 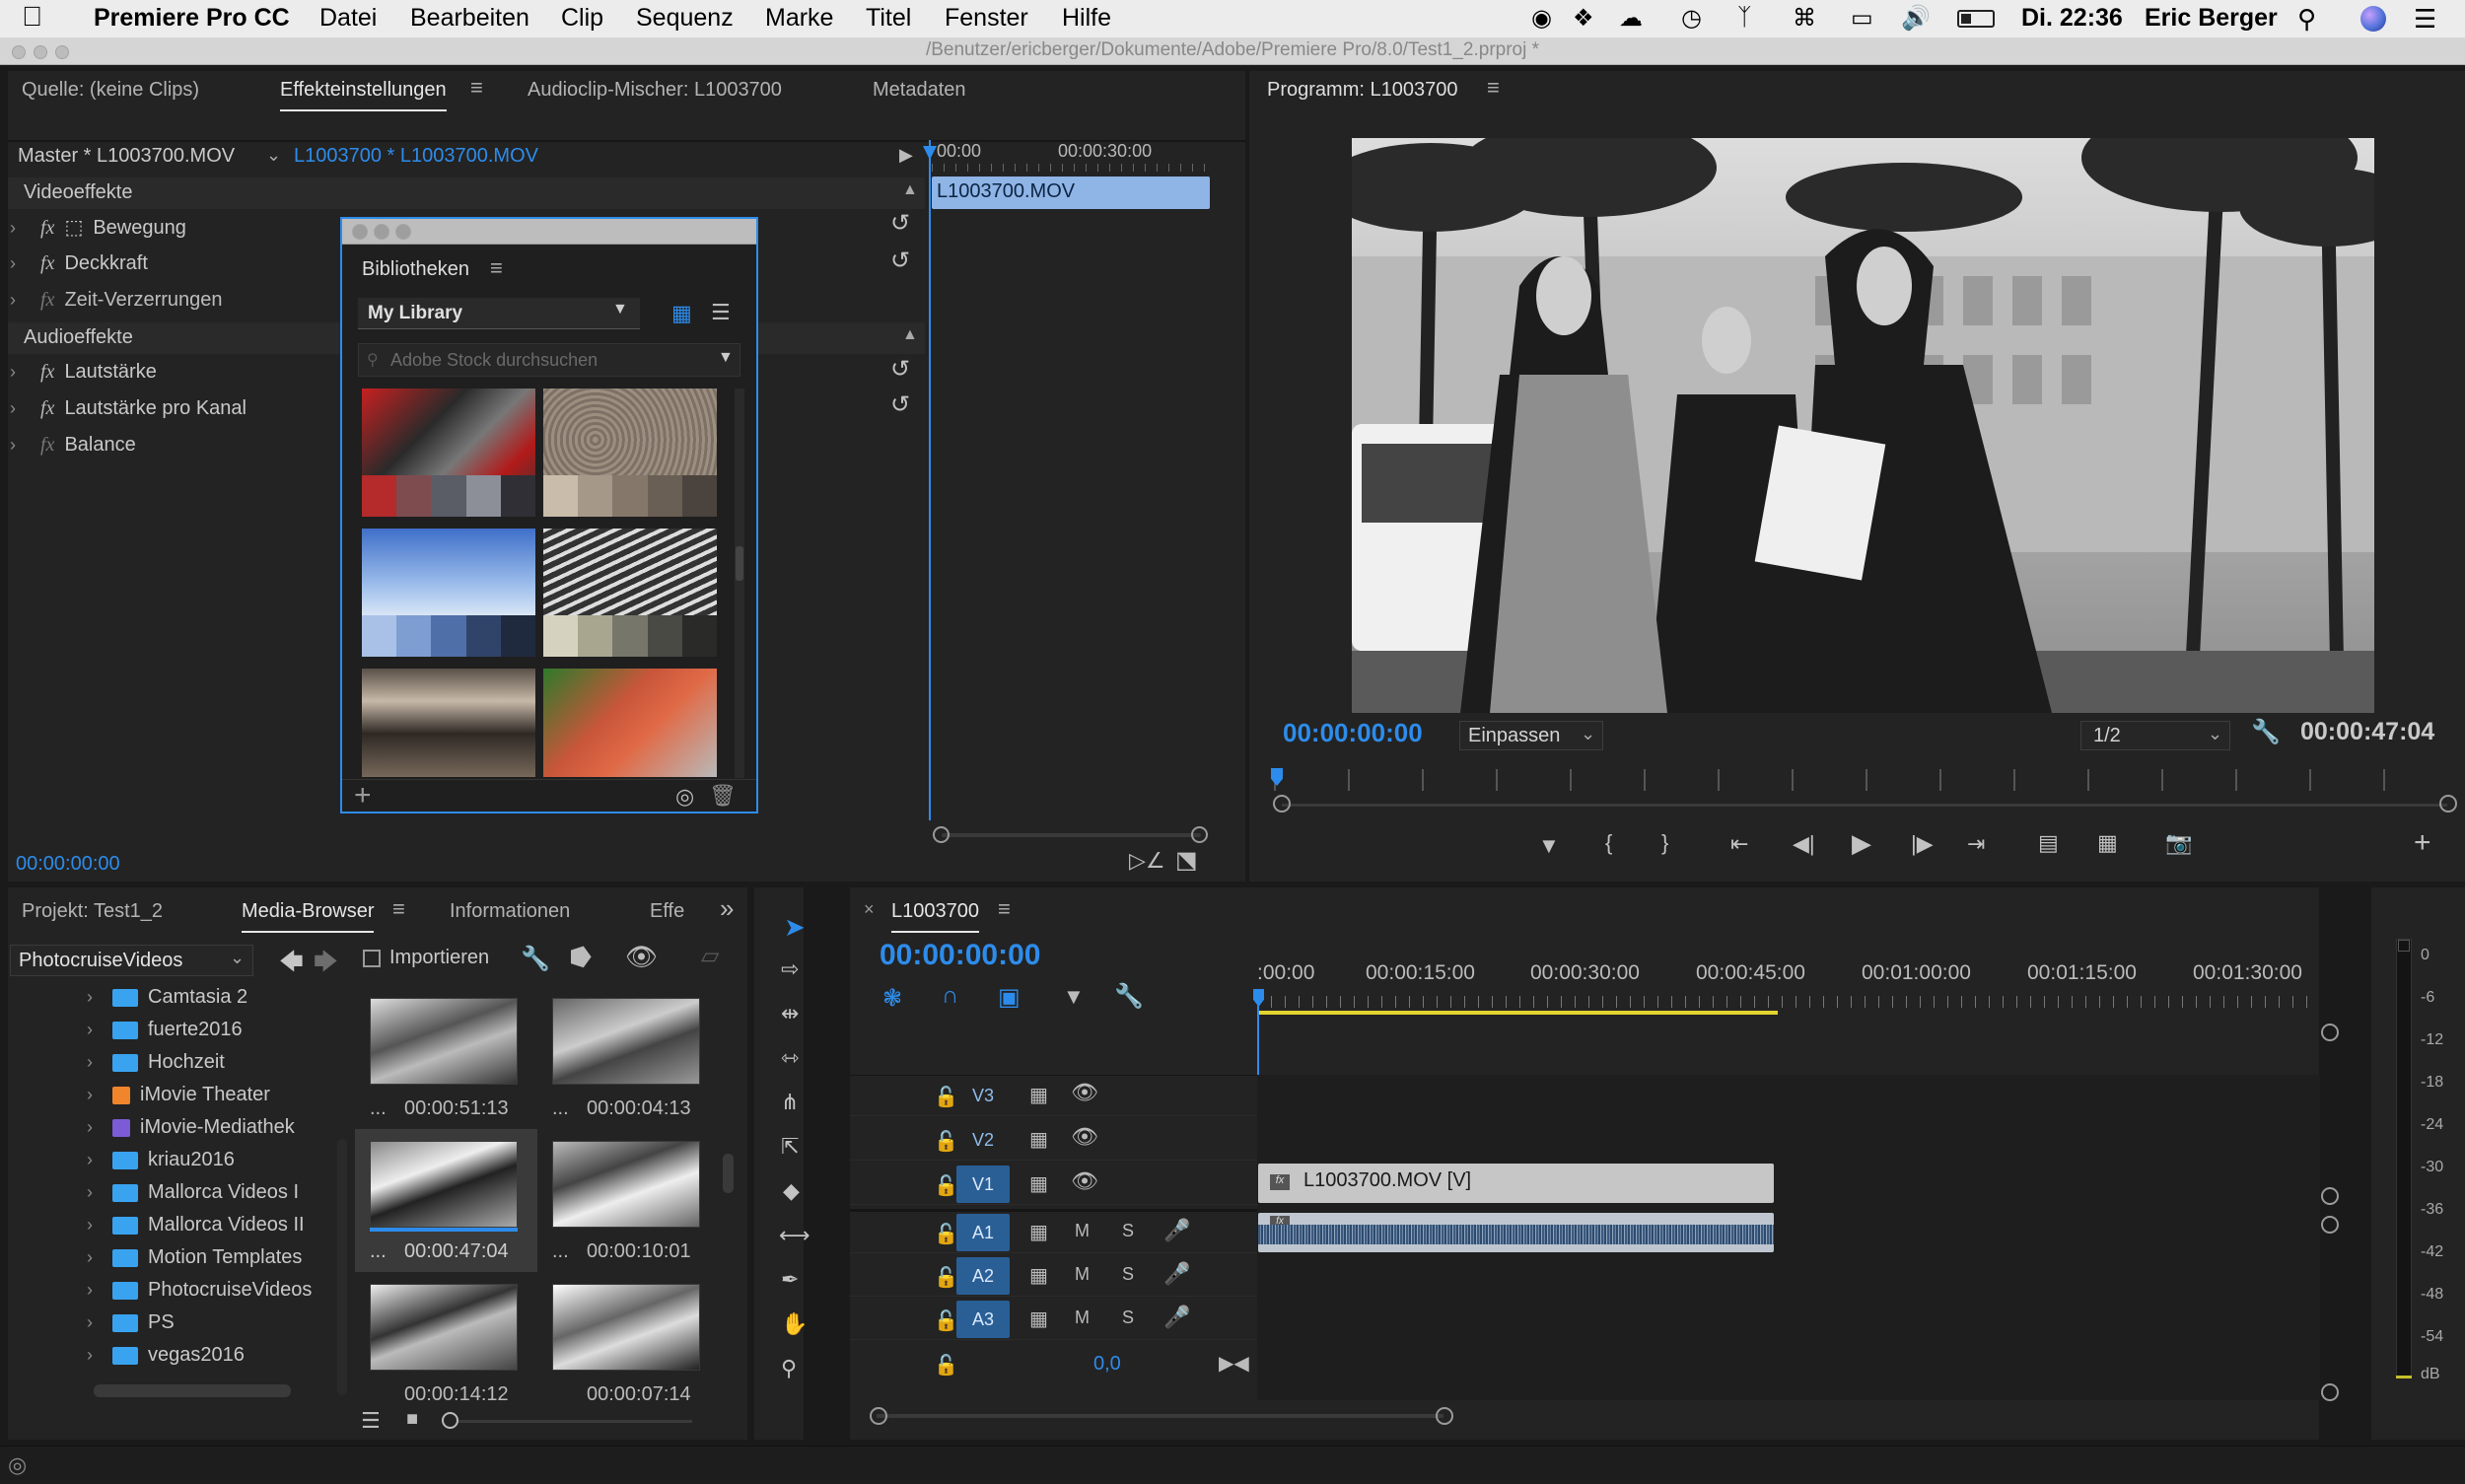 I want to click on master-volume-value: 0,0, so click(x=1107, y=1364).